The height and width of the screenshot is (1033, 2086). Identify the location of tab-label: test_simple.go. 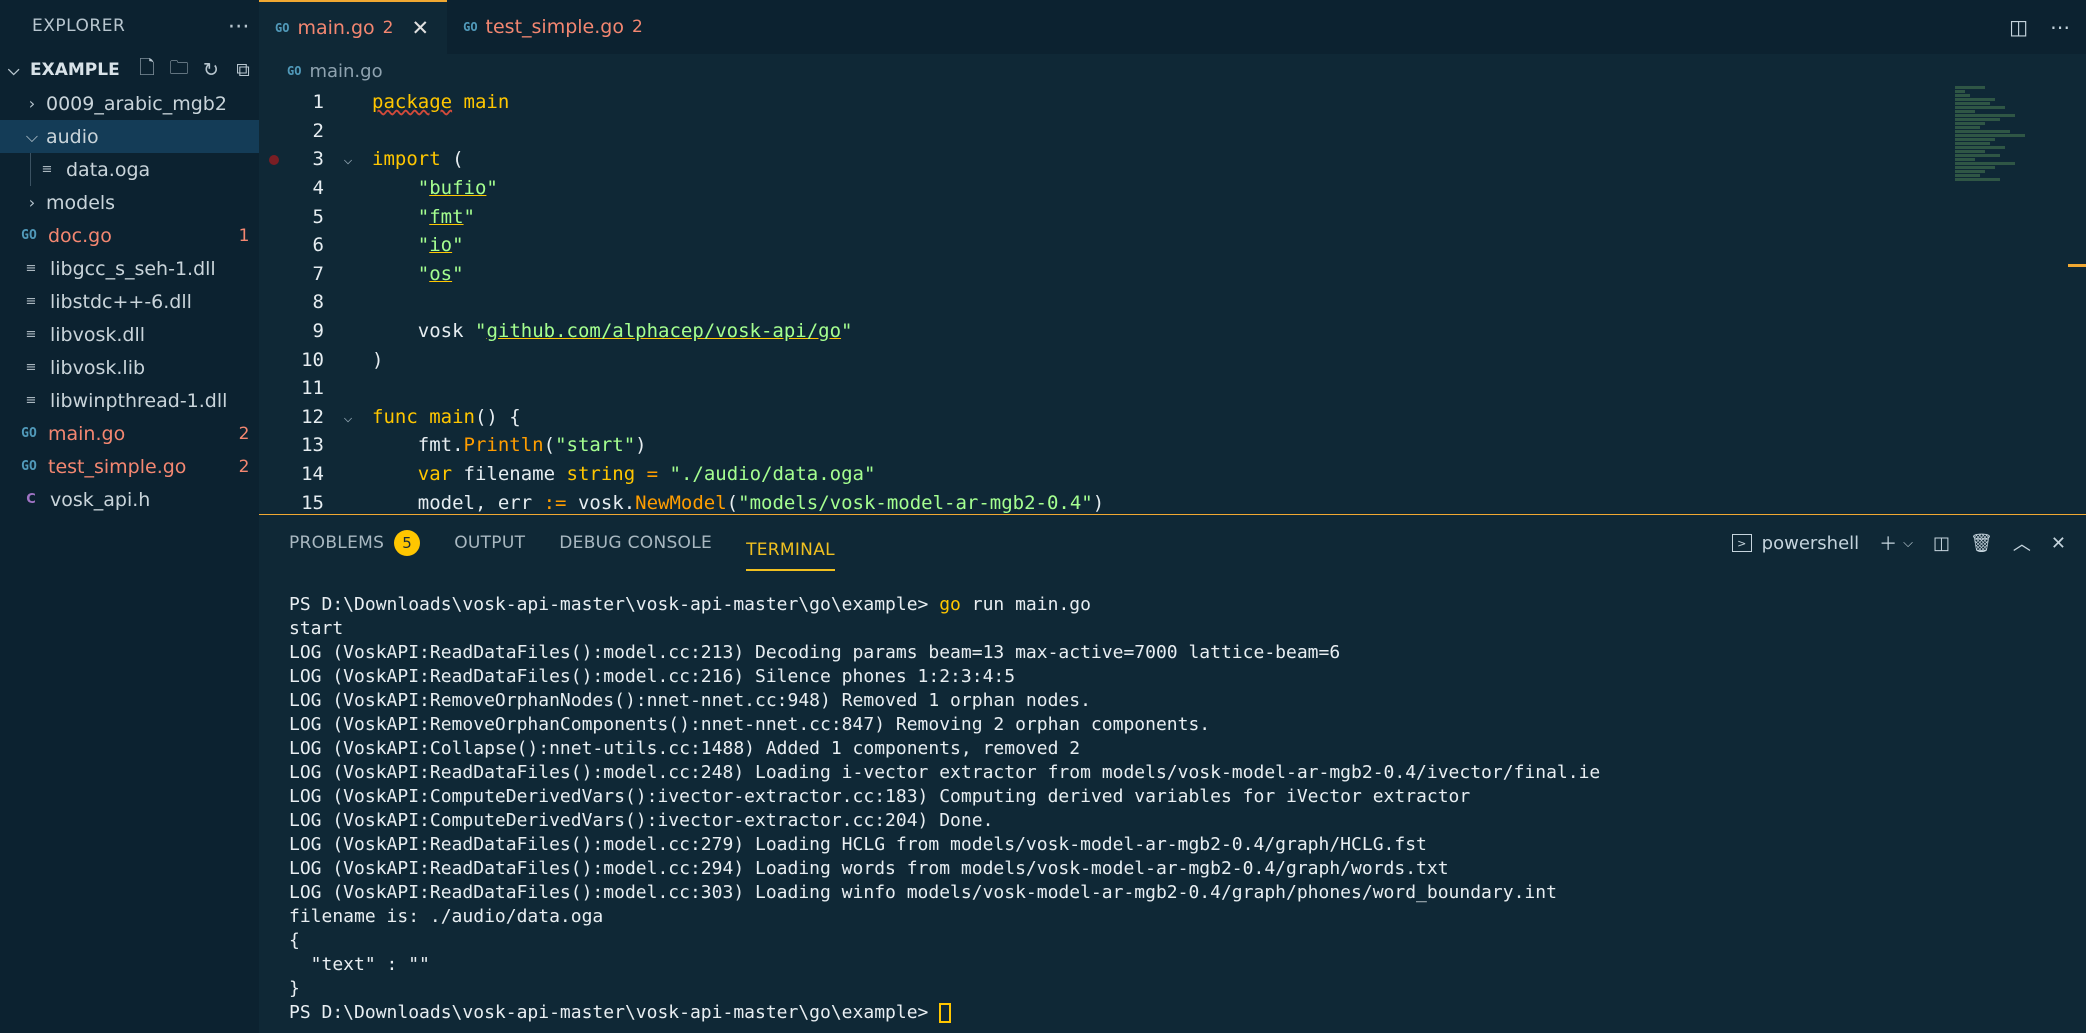
(554, 27).